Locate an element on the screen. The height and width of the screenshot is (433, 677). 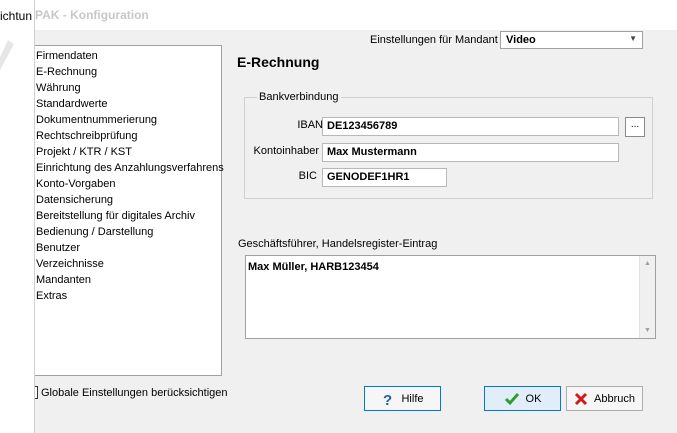
nav-item: Bedienung / Darstellung is located at coordinates (128, 232).